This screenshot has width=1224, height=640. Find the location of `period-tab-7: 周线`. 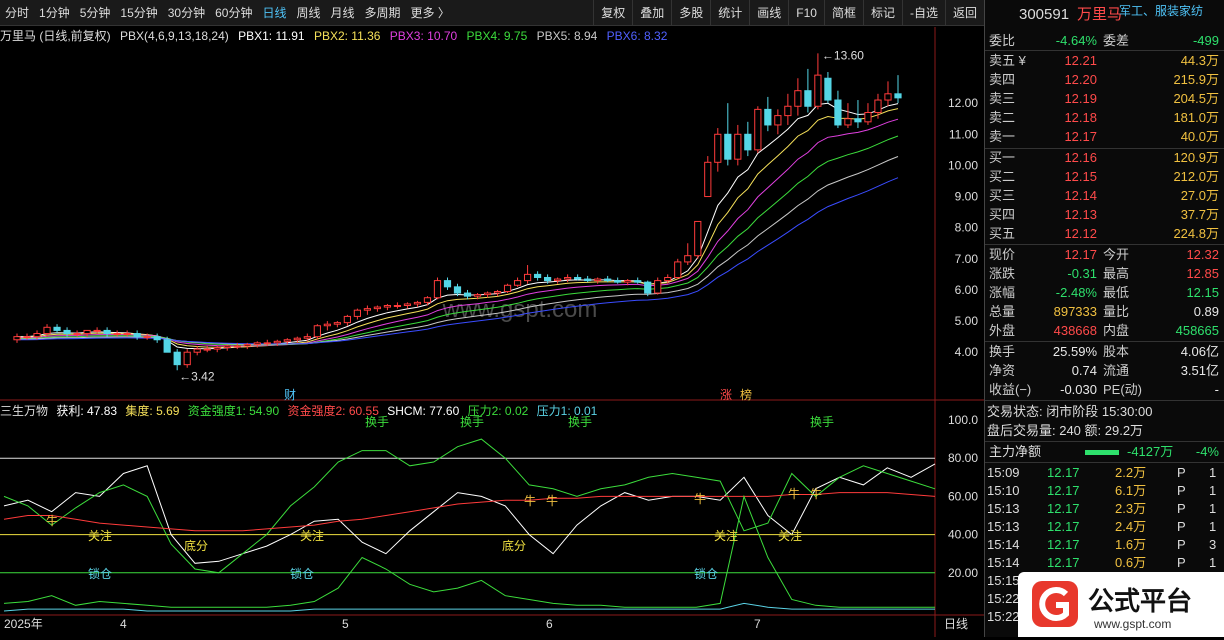

period-tab-7: 周线 is located at coordinates (308, 13).